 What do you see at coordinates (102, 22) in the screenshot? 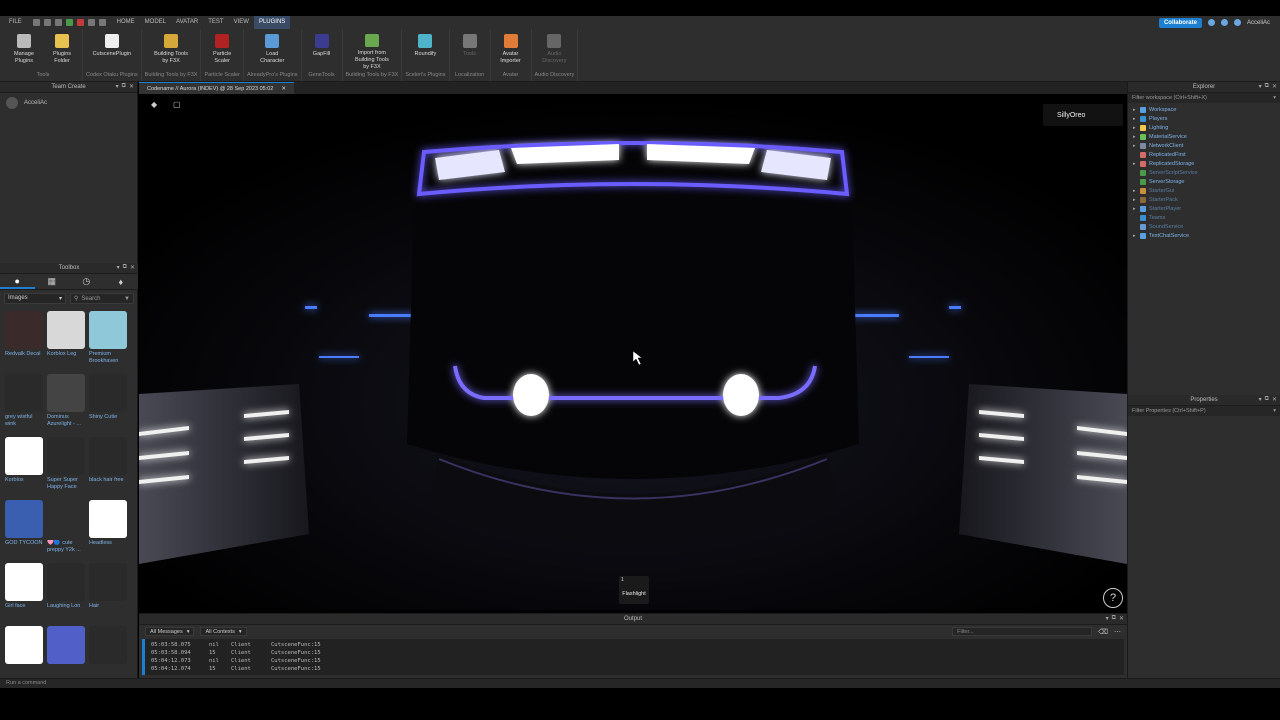
I see `redo-icon` at bounding box center [102, 22].